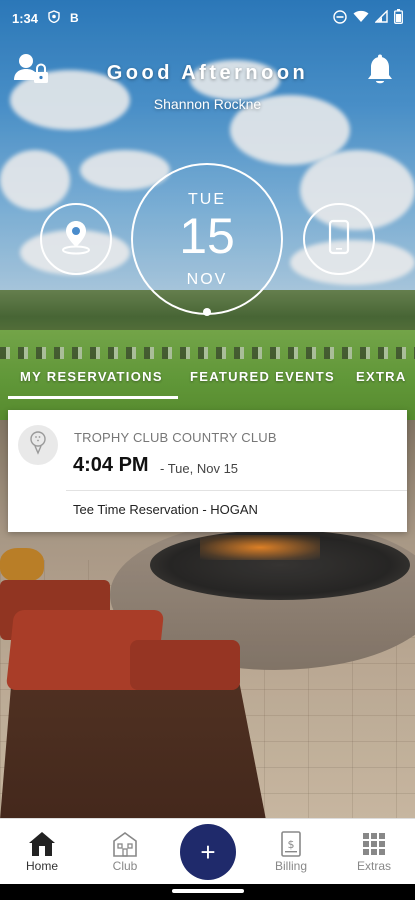 Image resolution: width=415 pixels, height=900 pixels. What do you see at coordinates (125, 844) in the screenshot?
I see `club-icon` at bounding box center [125, 844].